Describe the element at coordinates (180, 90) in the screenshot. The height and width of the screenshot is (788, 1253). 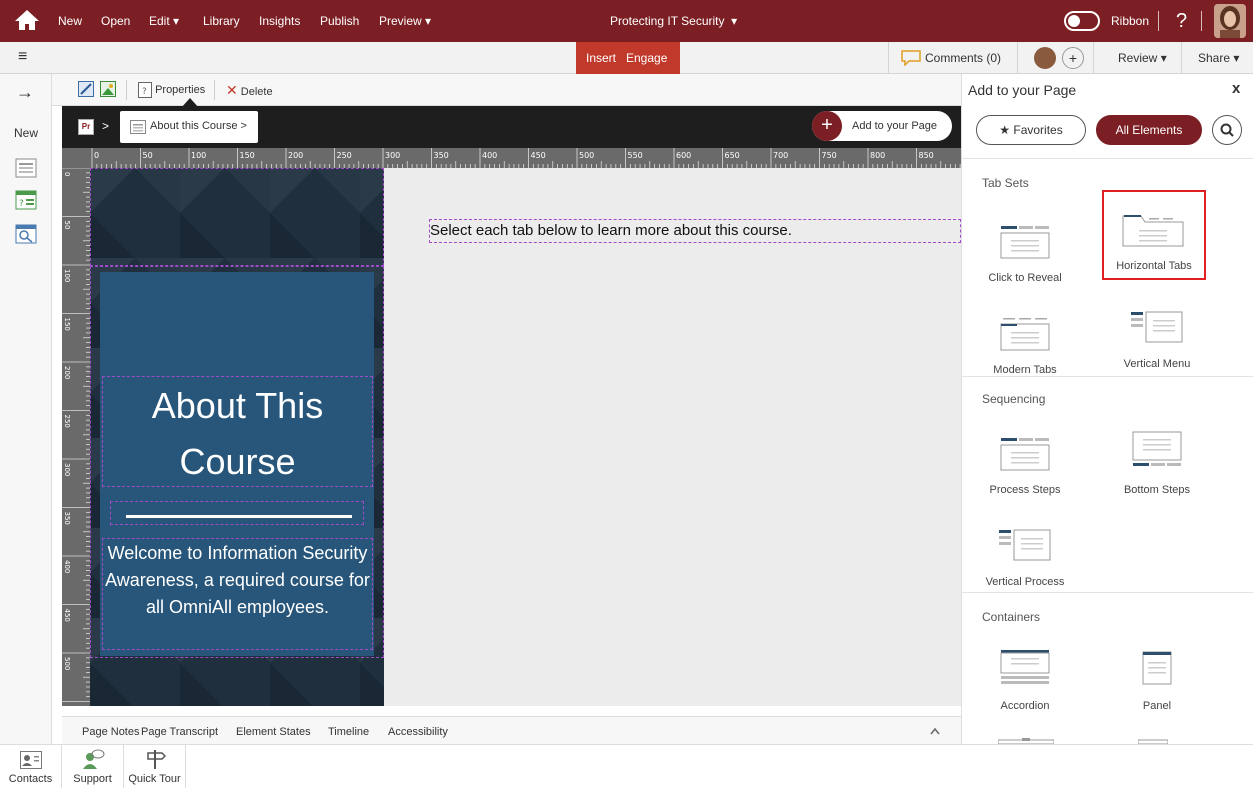
I see `properties-label: Properties` at that location.